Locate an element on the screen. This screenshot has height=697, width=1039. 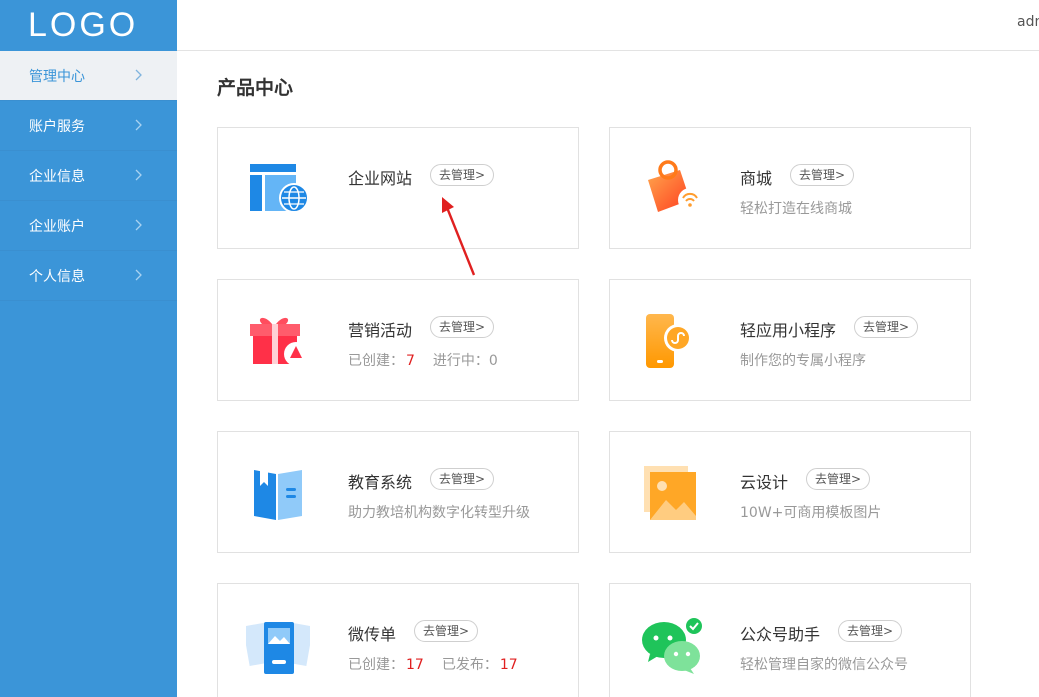
product-description: 10W+可商用模板图片 is located at coordinates (811, 513).